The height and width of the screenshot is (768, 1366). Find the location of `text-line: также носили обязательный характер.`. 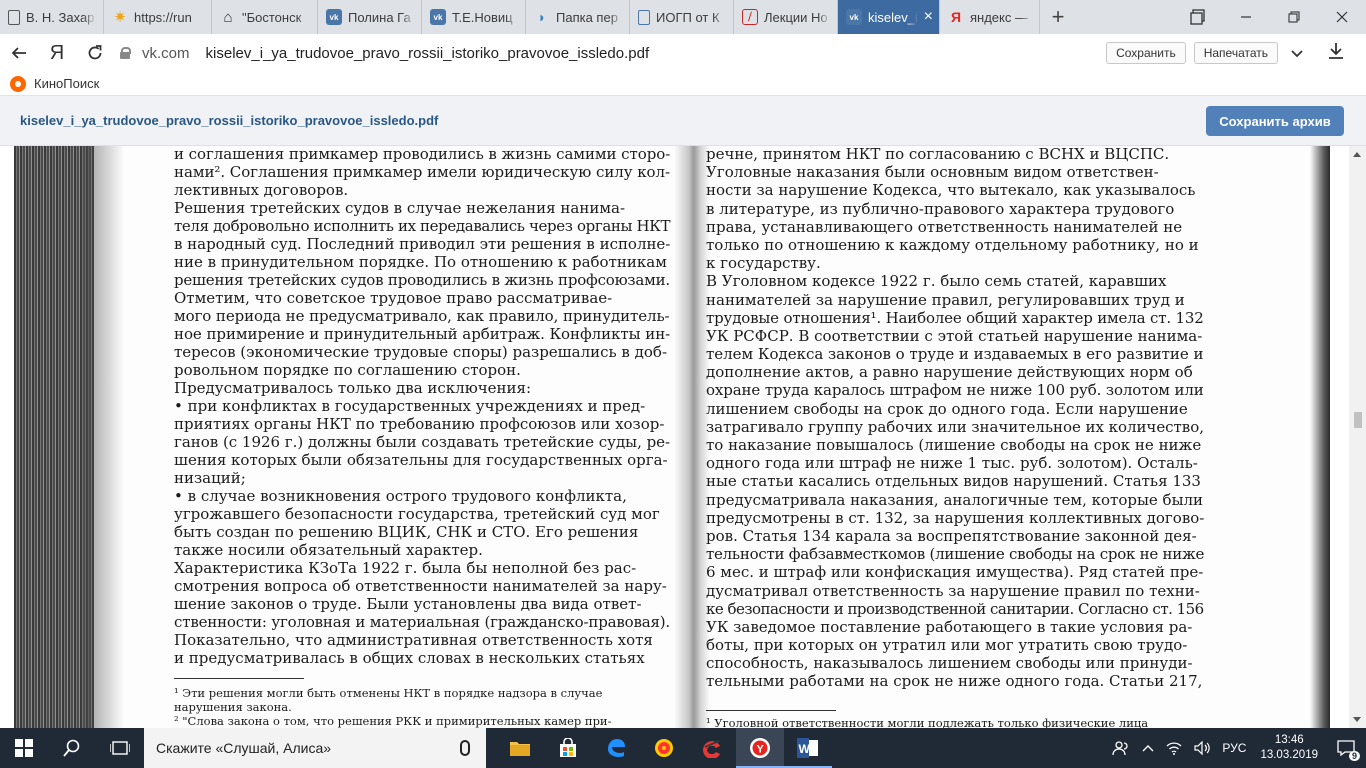

text-line: также носили обязательный характер. is located at coordinates (328, 550).